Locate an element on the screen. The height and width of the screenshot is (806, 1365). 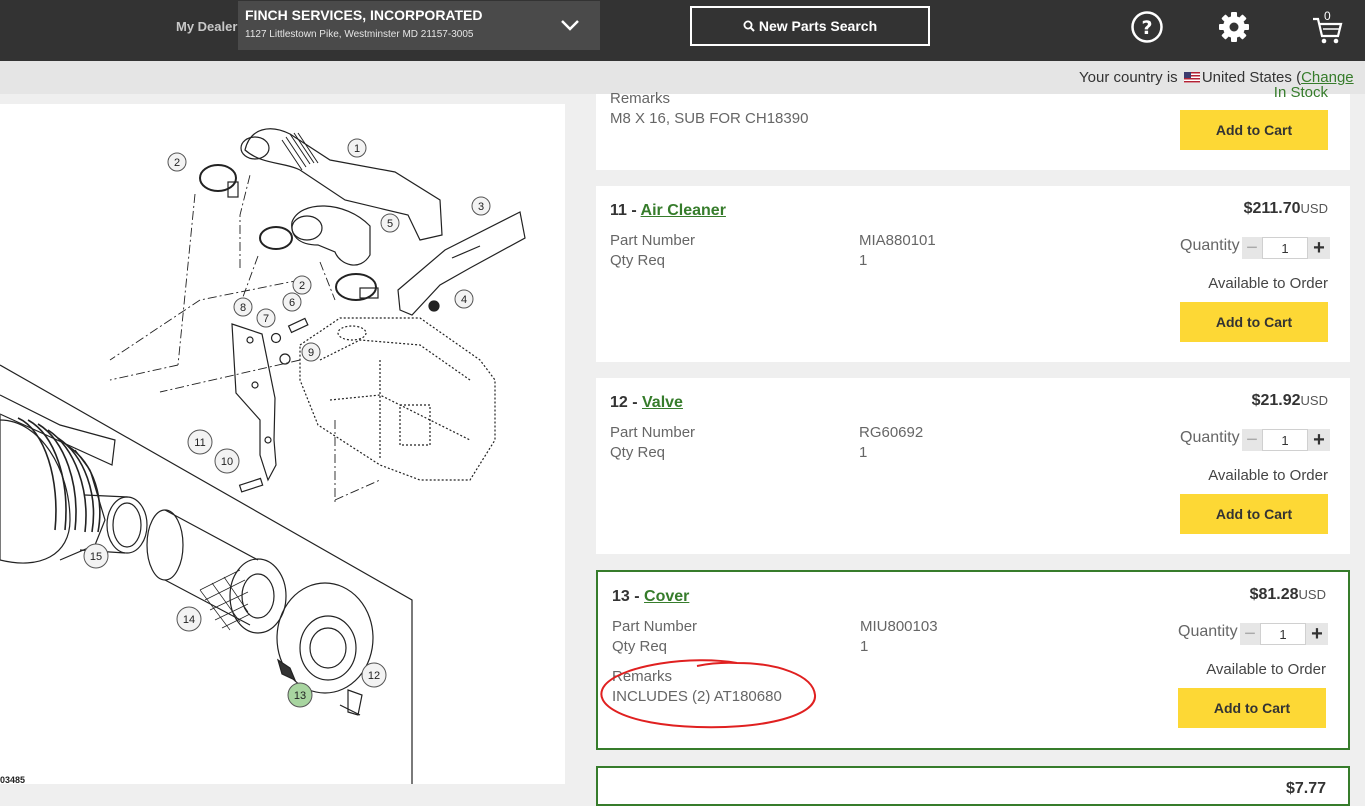
gear-icon is located at coordinates (1234, 27).